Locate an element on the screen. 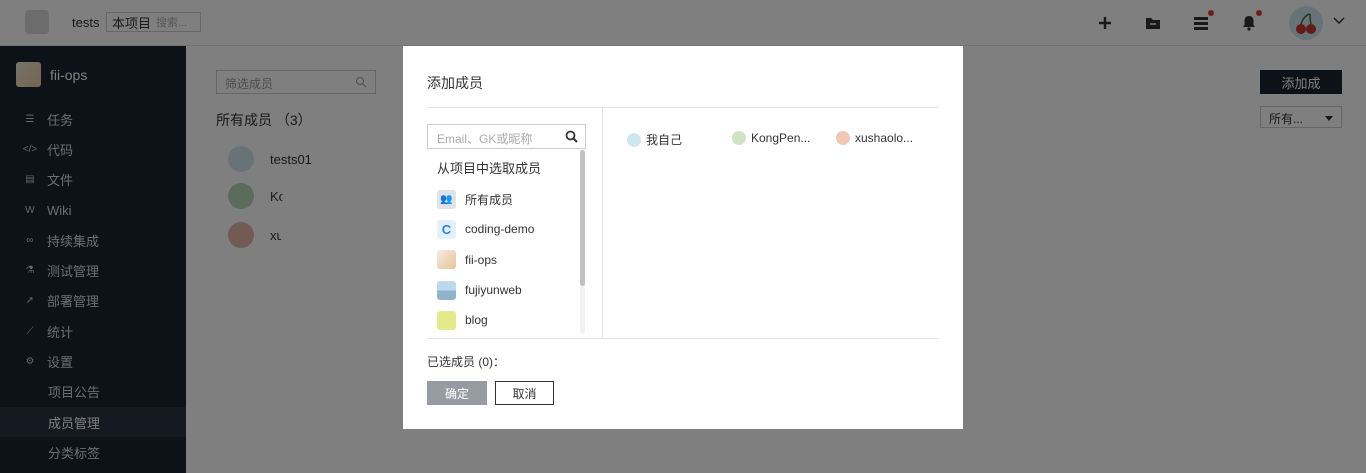 The height and width of the screenshot is (473, 1366). group-icon: 👥 is located at coordinates (446, 199).